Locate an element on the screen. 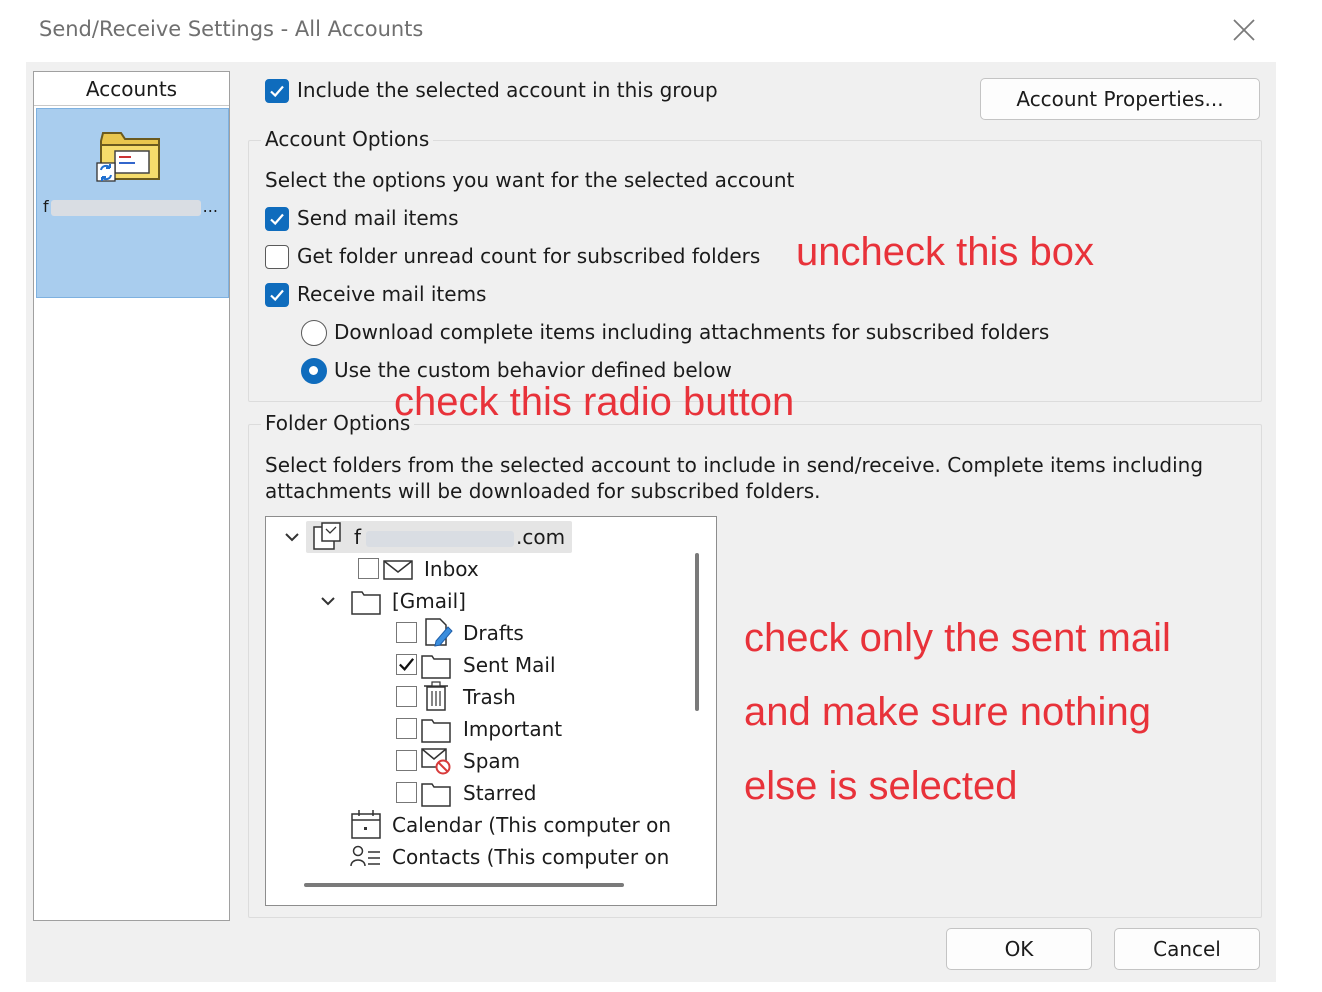 The width and height of the screenshot is (1322, 992). horizontal-scrollbar is located at coordinates (464, 885).